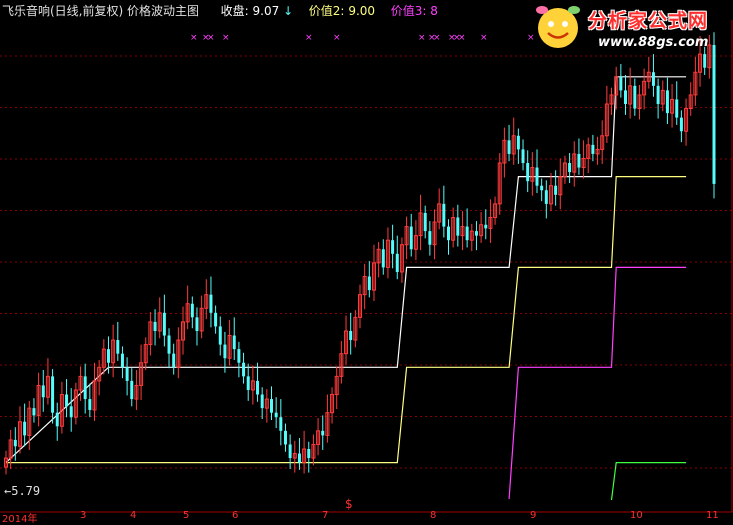 Image resolution: width=733 pixels, height=525 pixels. I want to click on watermark-logo: 分析家公式网 www.88gs.com, so click(630, 28).